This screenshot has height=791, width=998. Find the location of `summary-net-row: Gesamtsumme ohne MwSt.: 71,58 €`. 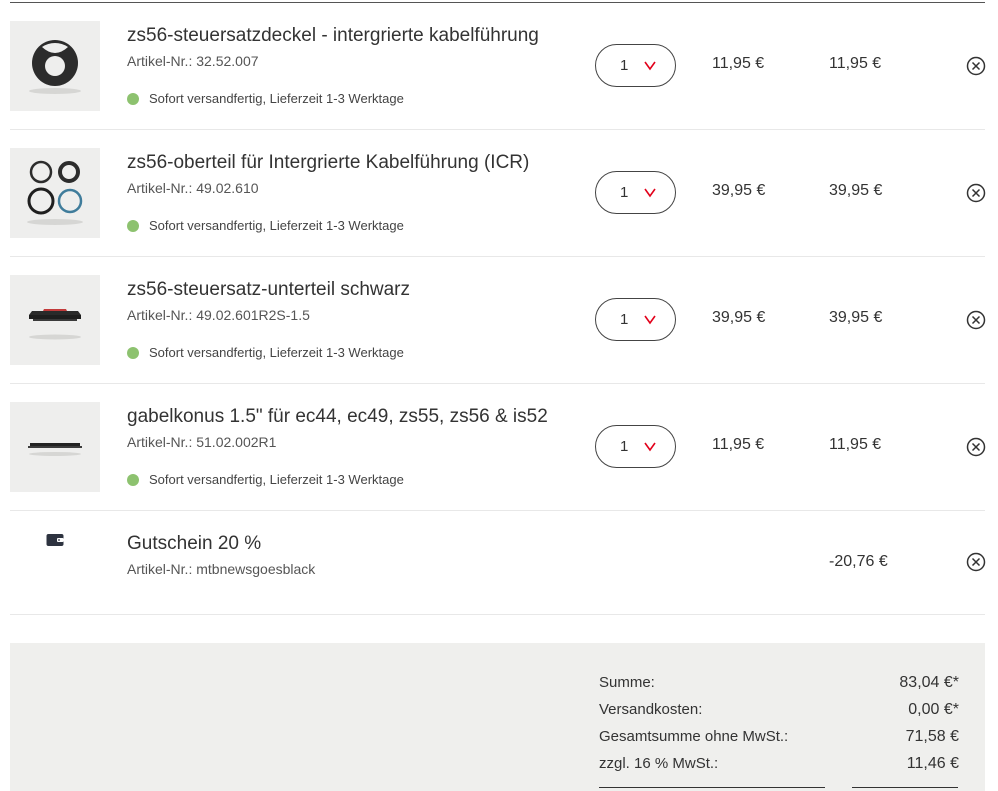

summary-net-row: Gesamtsumme ohne MwSt.: 71,58 € is located at coordinates (779, 739).